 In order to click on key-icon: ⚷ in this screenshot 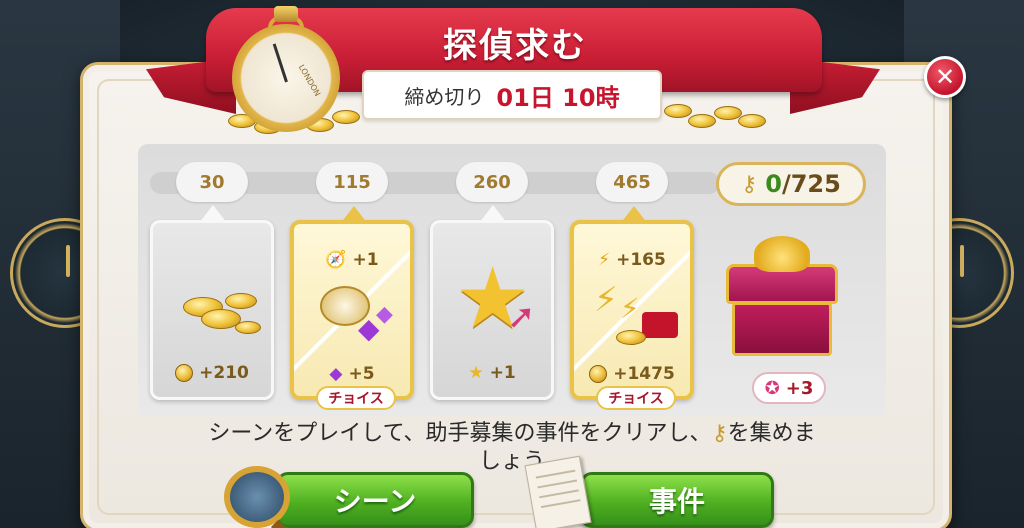, I will do `click(749, 184)`.